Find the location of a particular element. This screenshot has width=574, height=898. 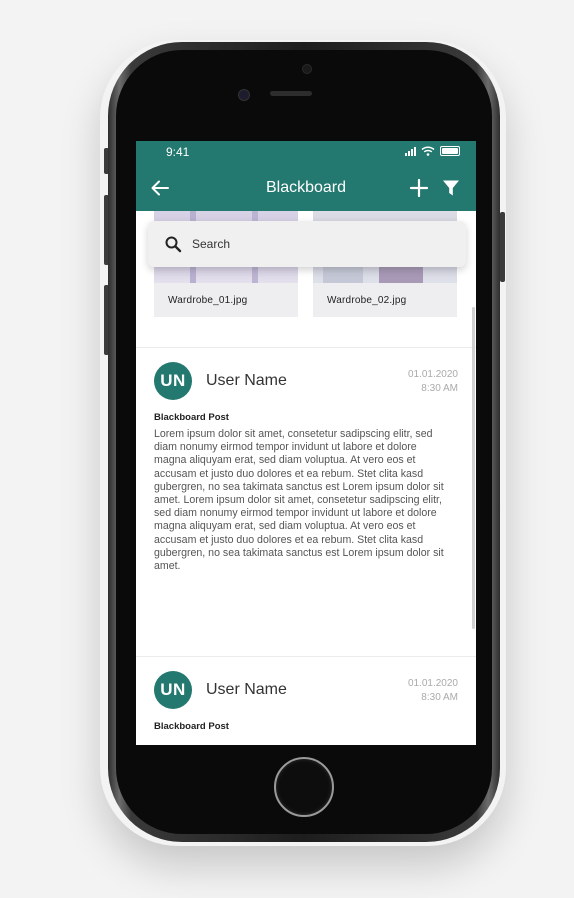

attachment-filename: Wardrobe_01.jpg is located at coordinates (208, 300).